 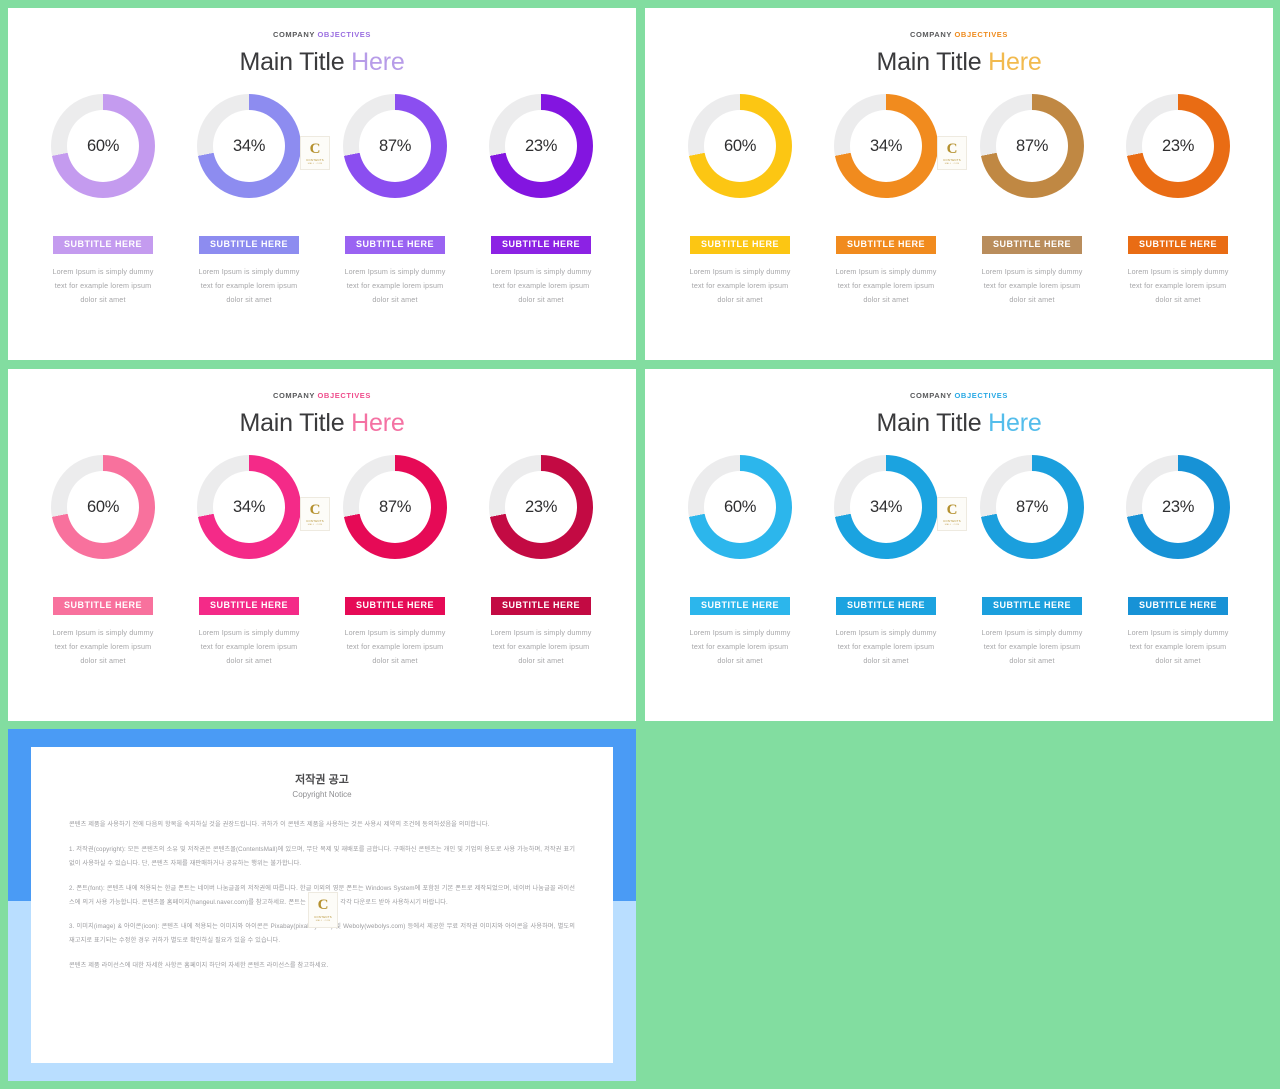 I want to click on eyebrow-objectives: OBJECTIVES, so click(x=344, y=34).